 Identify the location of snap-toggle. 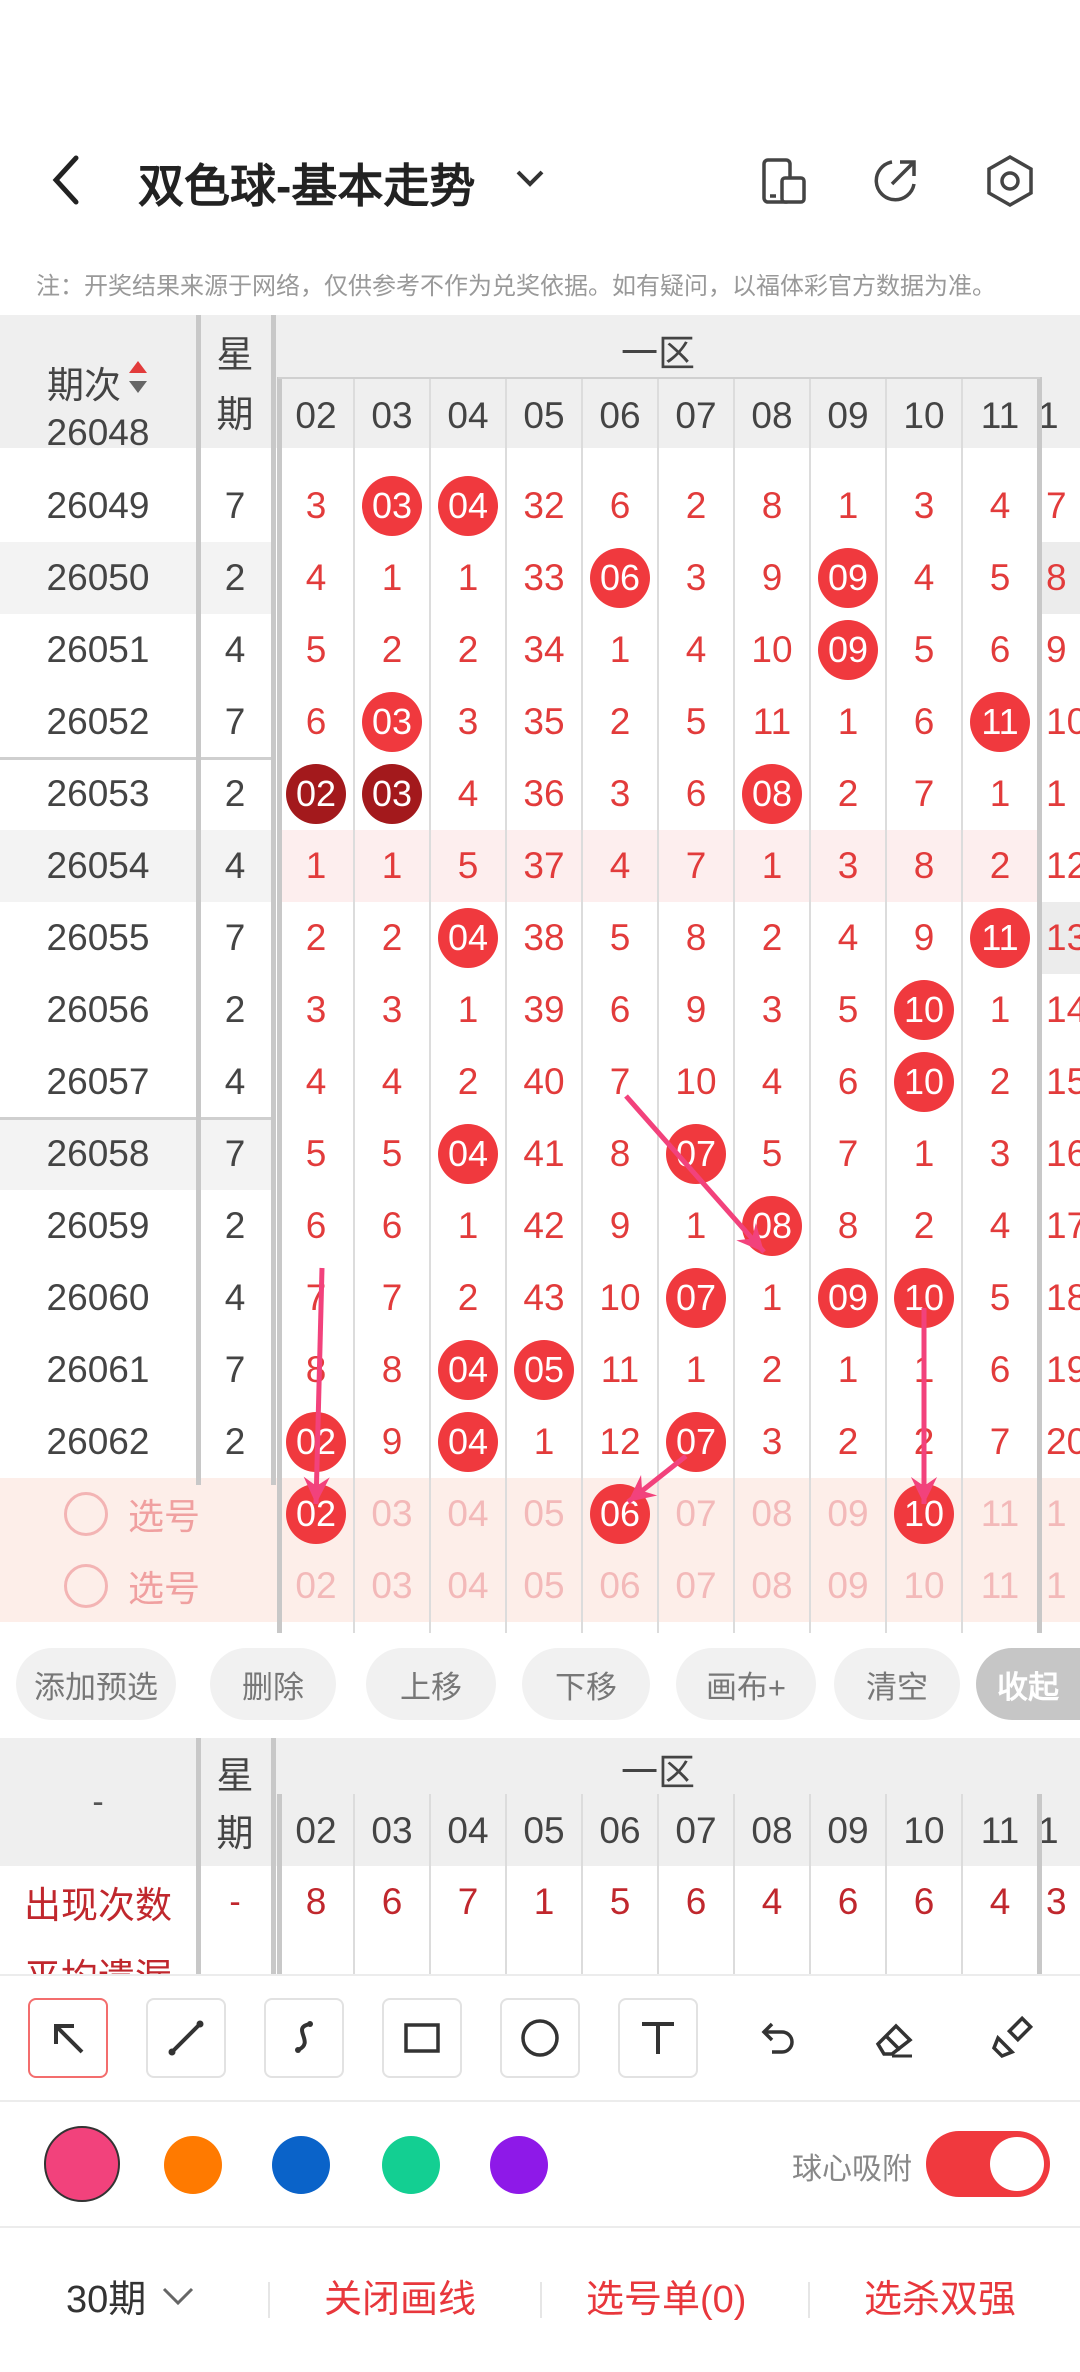
(988, 2164).